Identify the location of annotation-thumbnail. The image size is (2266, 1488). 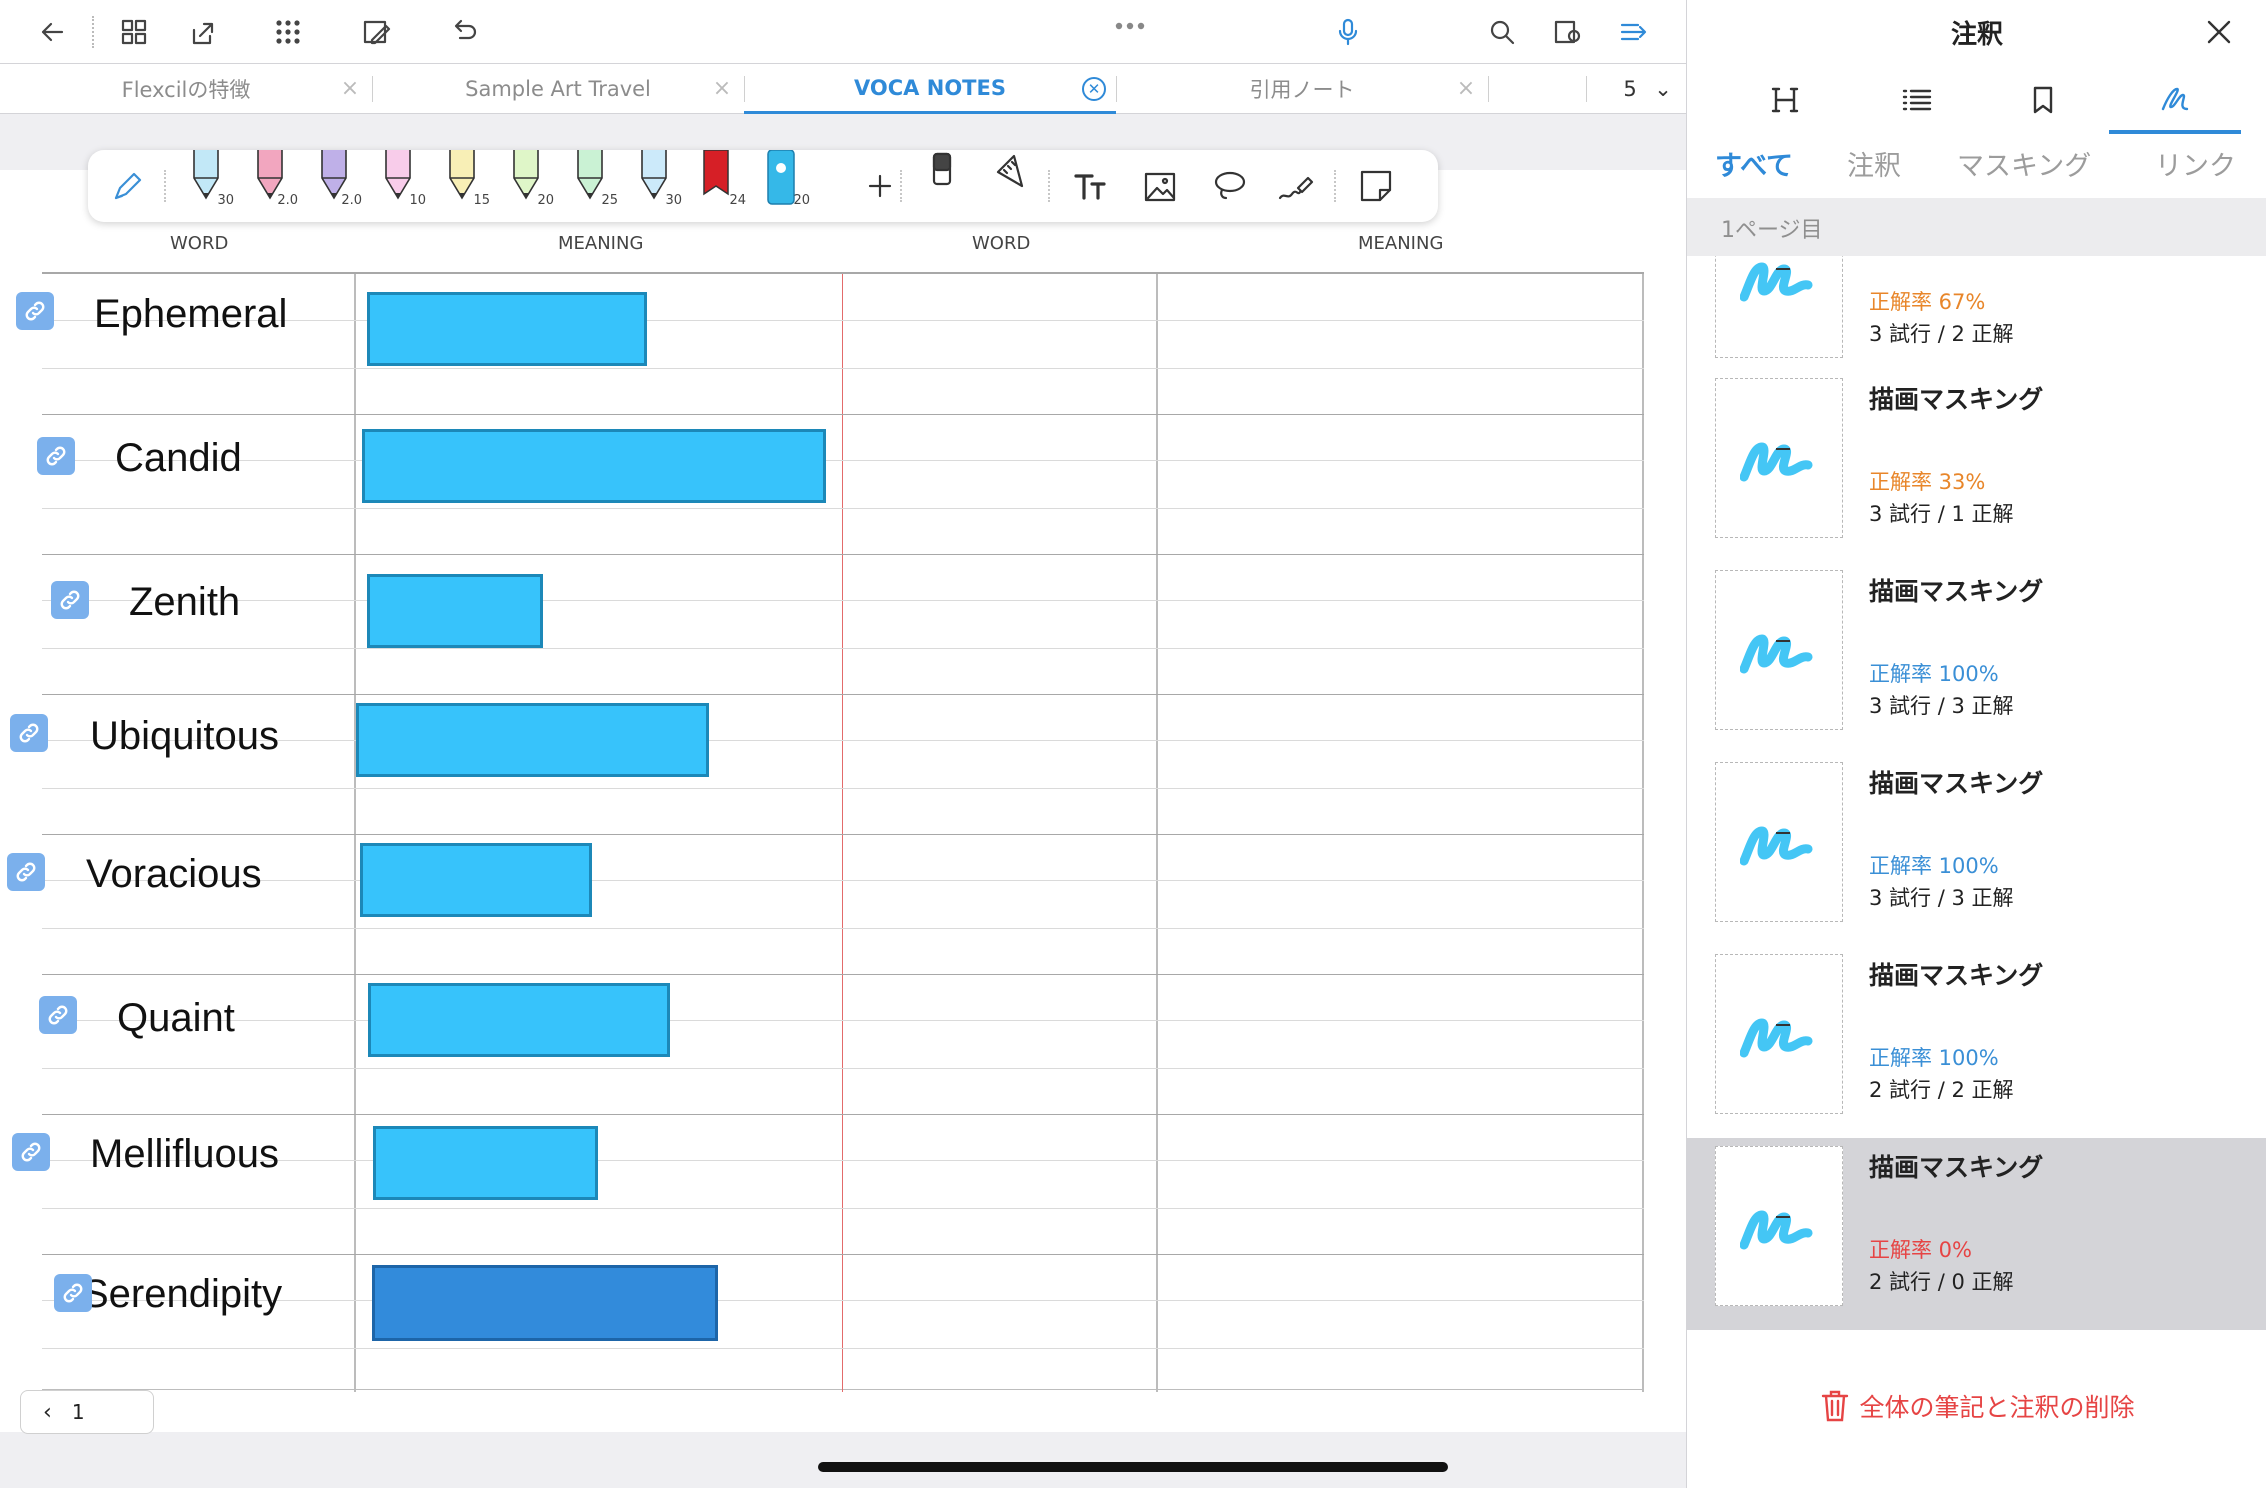
(1779, 1034).